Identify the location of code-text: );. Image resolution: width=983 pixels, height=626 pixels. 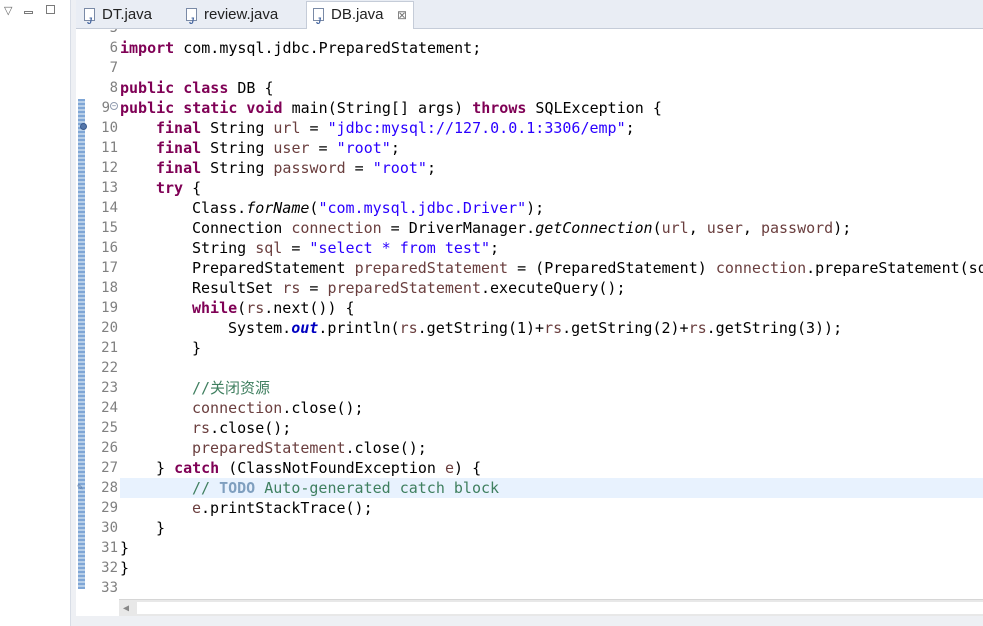
(535, 208).